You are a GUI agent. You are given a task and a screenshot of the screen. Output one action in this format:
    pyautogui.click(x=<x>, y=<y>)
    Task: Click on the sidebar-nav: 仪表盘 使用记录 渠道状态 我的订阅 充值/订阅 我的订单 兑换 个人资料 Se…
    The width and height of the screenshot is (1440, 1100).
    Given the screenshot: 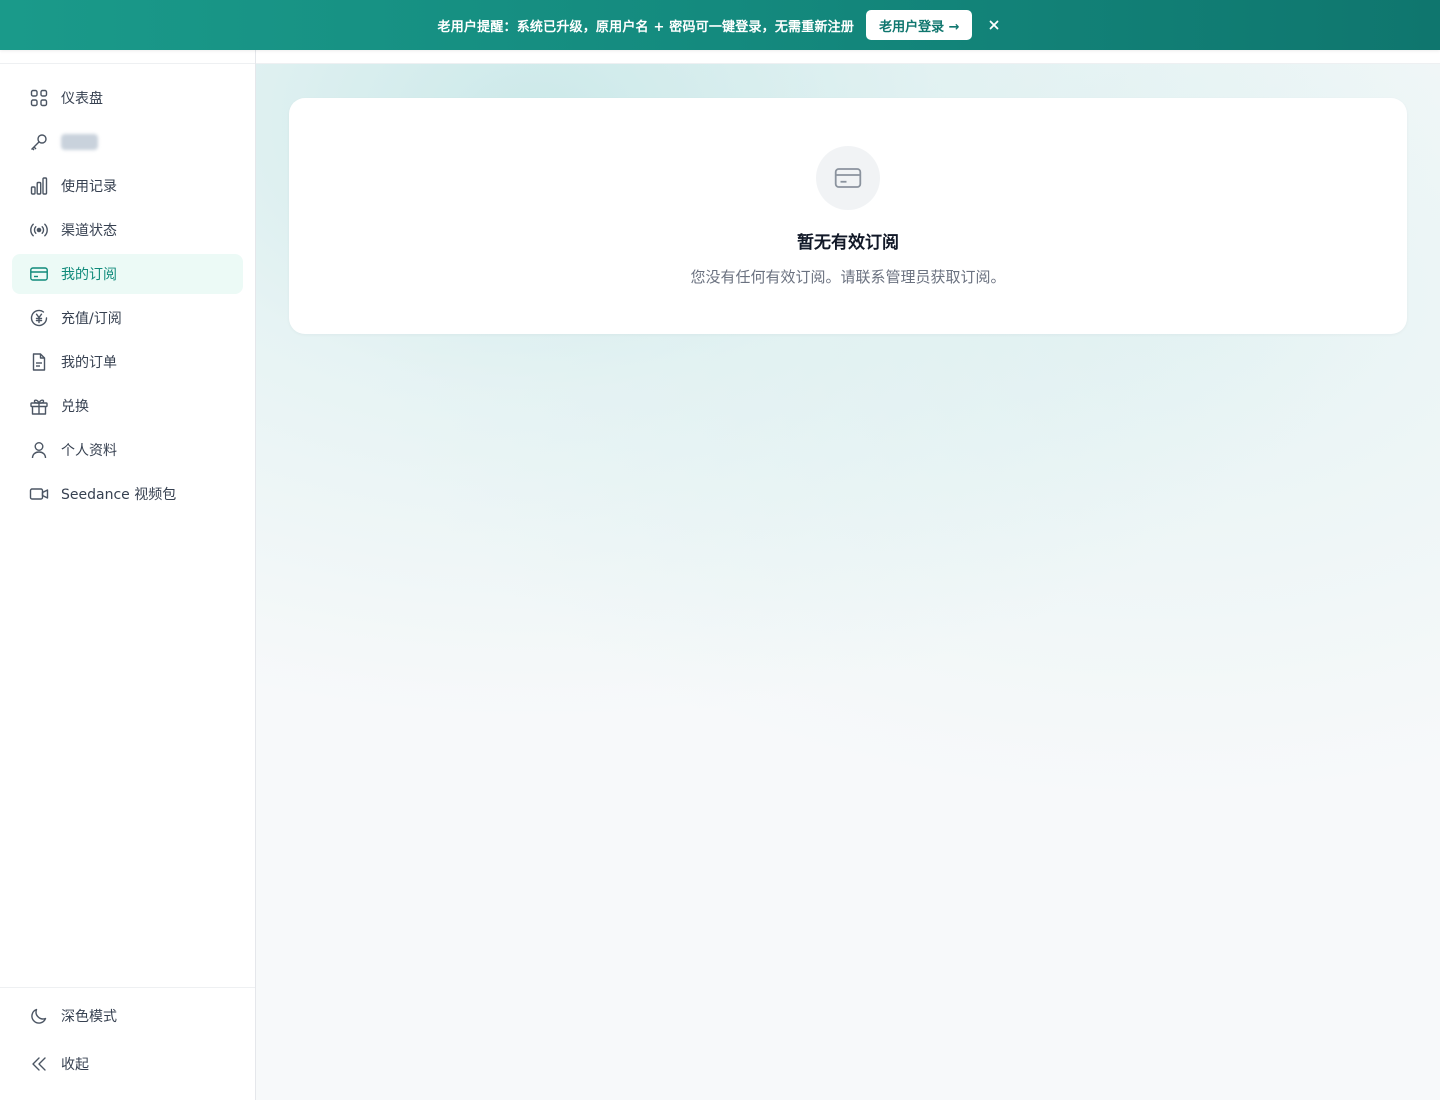 What is the action you would take?
    pyautogui.click(x=127, y=298)
    